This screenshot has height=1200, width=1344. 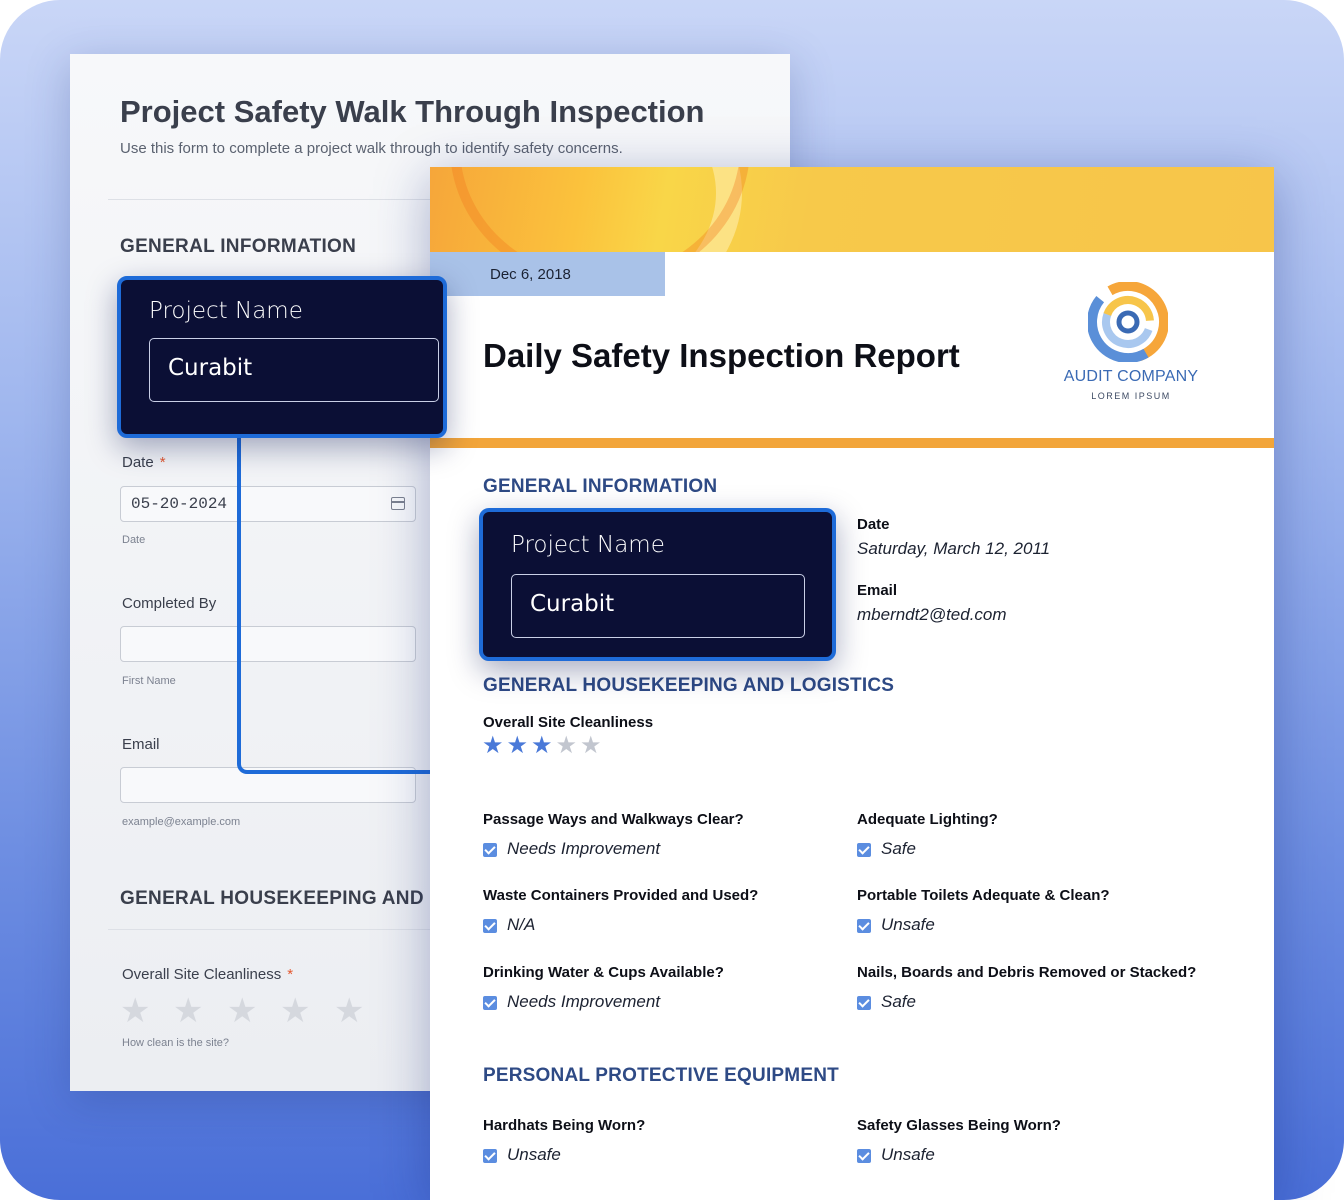 I want to click on project-name-callout-form: Project Name Curabit, so click(x=282, y=357).